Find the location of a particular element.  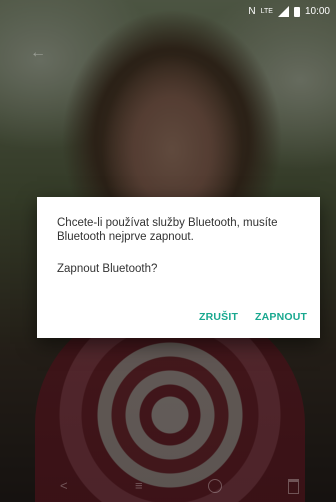

photo-toolbar: < ≡ is located at coordinates (168, 486).